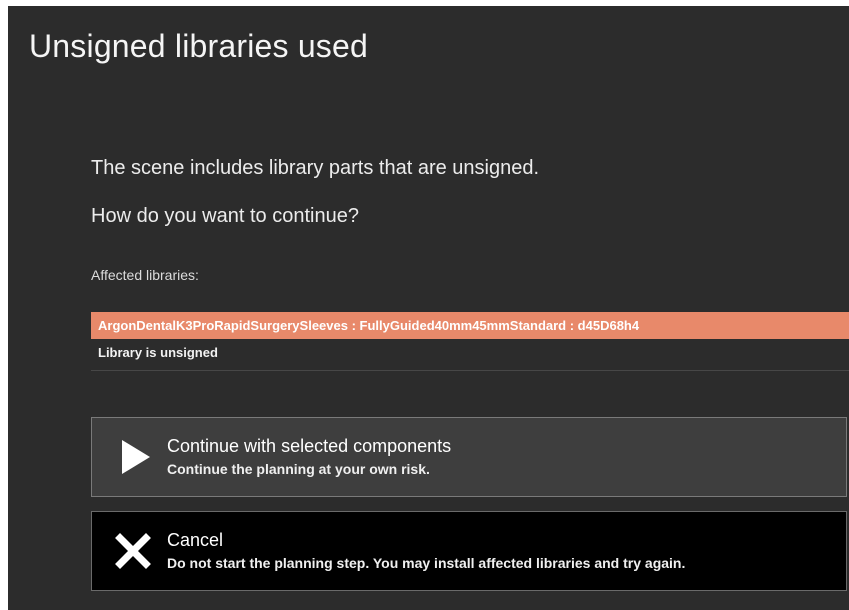 The height and width of the screenshot is (610, 849). I want to click on dialog-question: How do you want to continue?, so click(225, 216).